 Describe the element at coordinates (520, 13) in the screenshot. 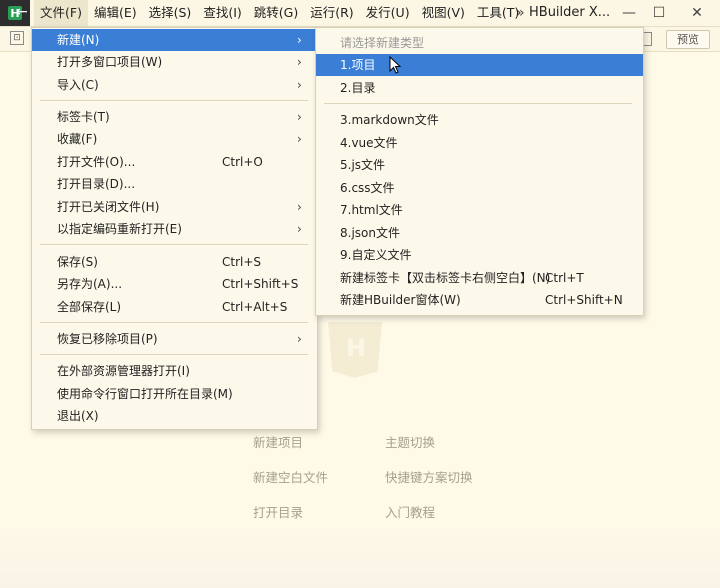

I see `more-menus-chevron-icon: »` at that location.